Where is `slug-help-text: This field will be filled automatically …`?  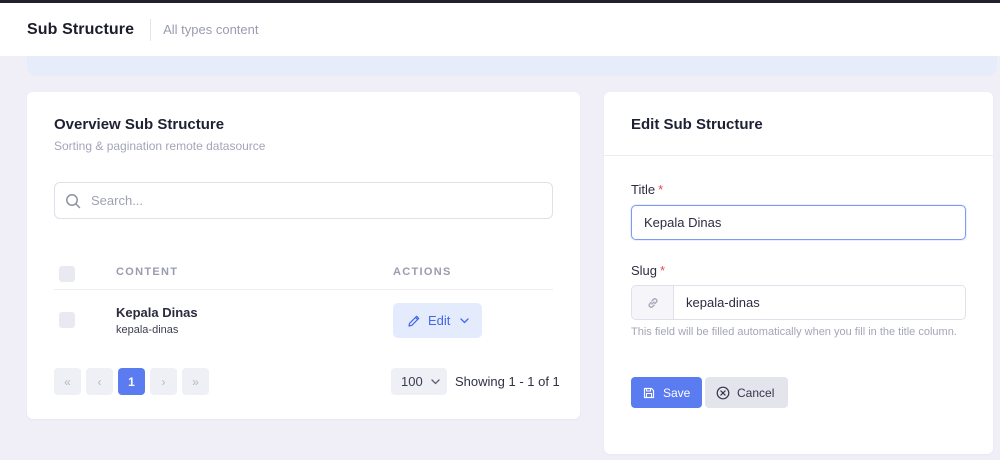 slug-help-text: This field will be filled automatically … is located at coordinates (794, 332).